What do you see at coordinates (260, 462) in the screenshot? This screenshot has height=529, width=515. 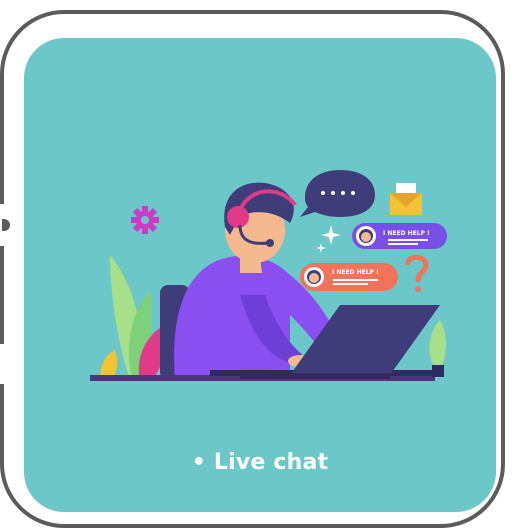 I see `live-chat-caption: • Live chat` at bounding box center [260, 462].